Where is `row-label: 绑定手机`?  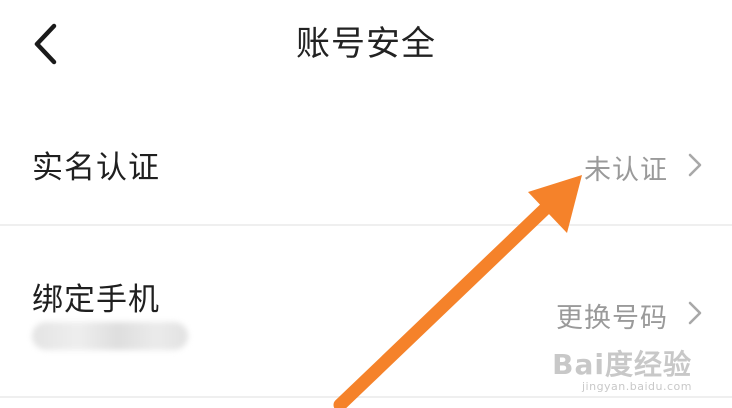
row-label: 绑定手机 is located at coordinates (96, 300).